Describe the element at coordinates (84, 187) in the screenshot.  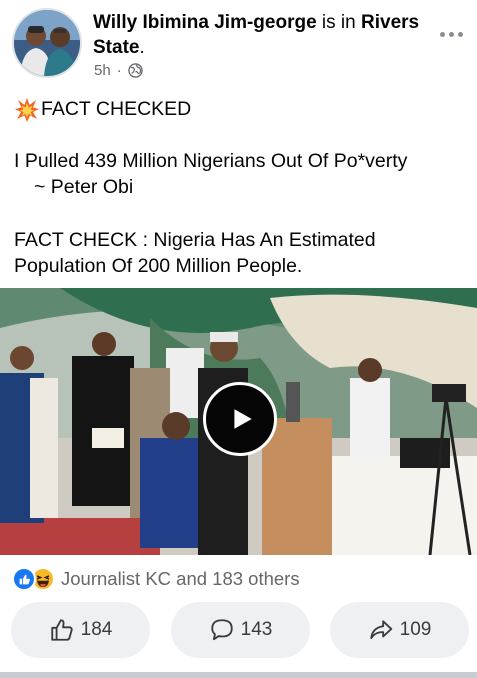
I see `post-text-line-3: ~ Peter Obi` at that location.